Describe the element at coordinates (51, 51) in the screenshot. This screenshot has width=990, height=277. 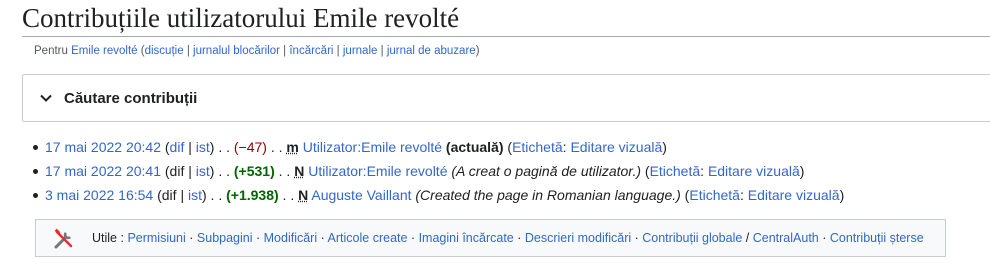
I see `subtitle-prefix: Pentru` at that location.